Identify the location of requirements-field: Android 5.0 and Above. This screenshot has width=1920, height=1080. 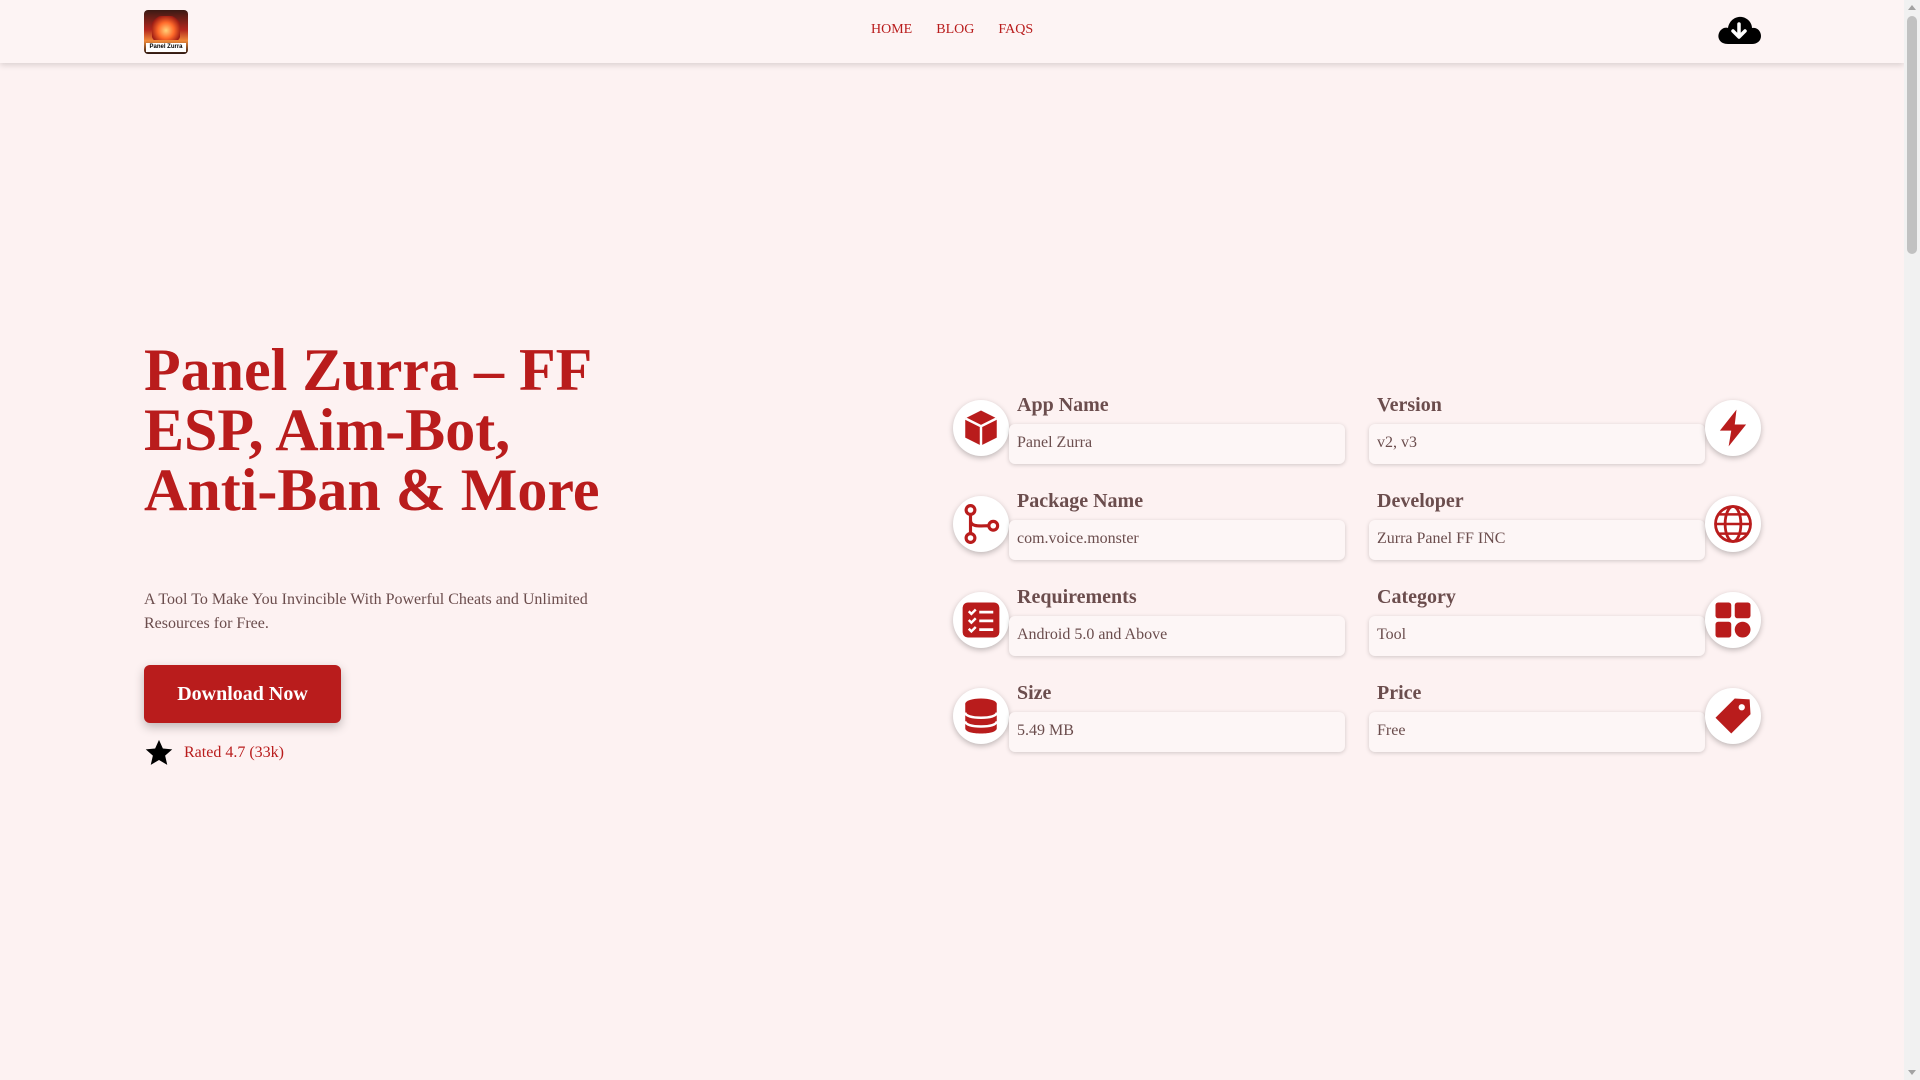
(1177, 636).